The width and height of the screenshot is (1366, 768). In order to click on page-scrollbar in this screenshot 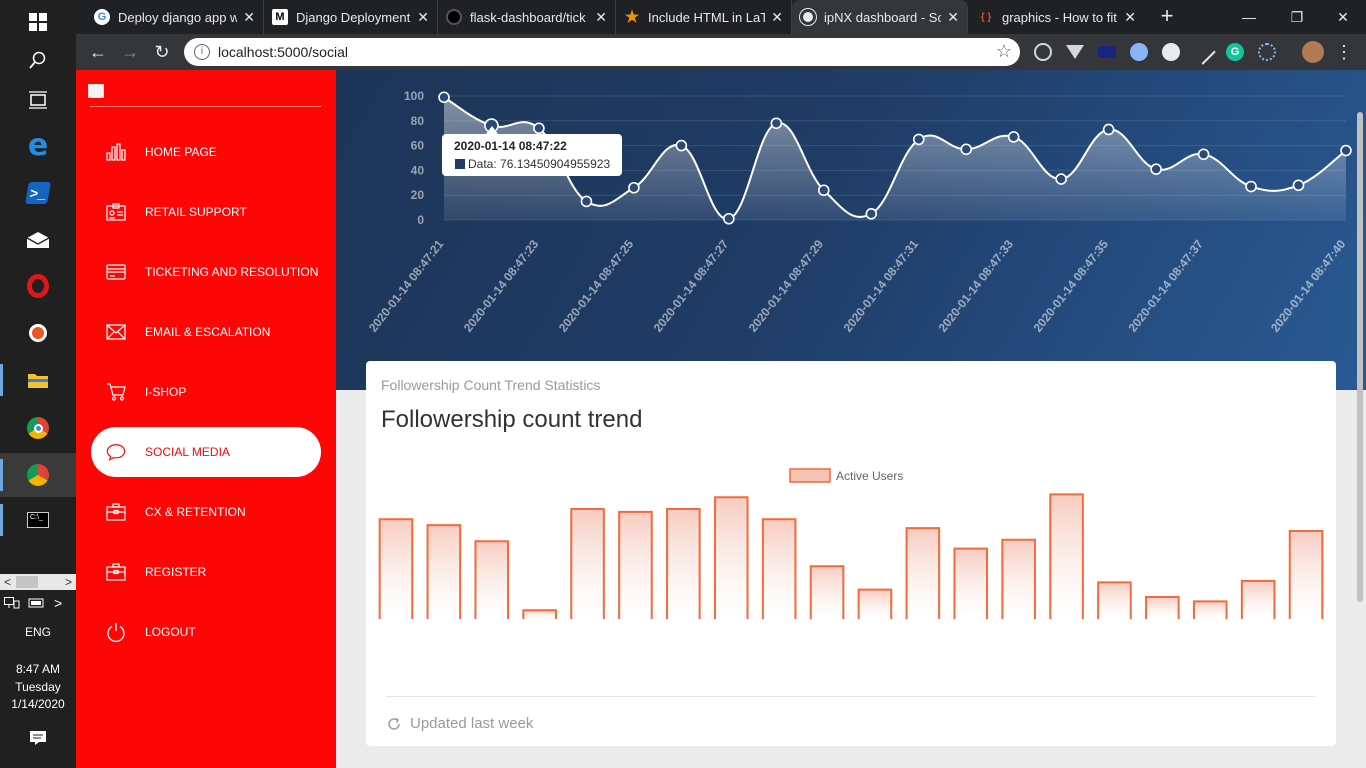, I will do `click(1360, 357)`.